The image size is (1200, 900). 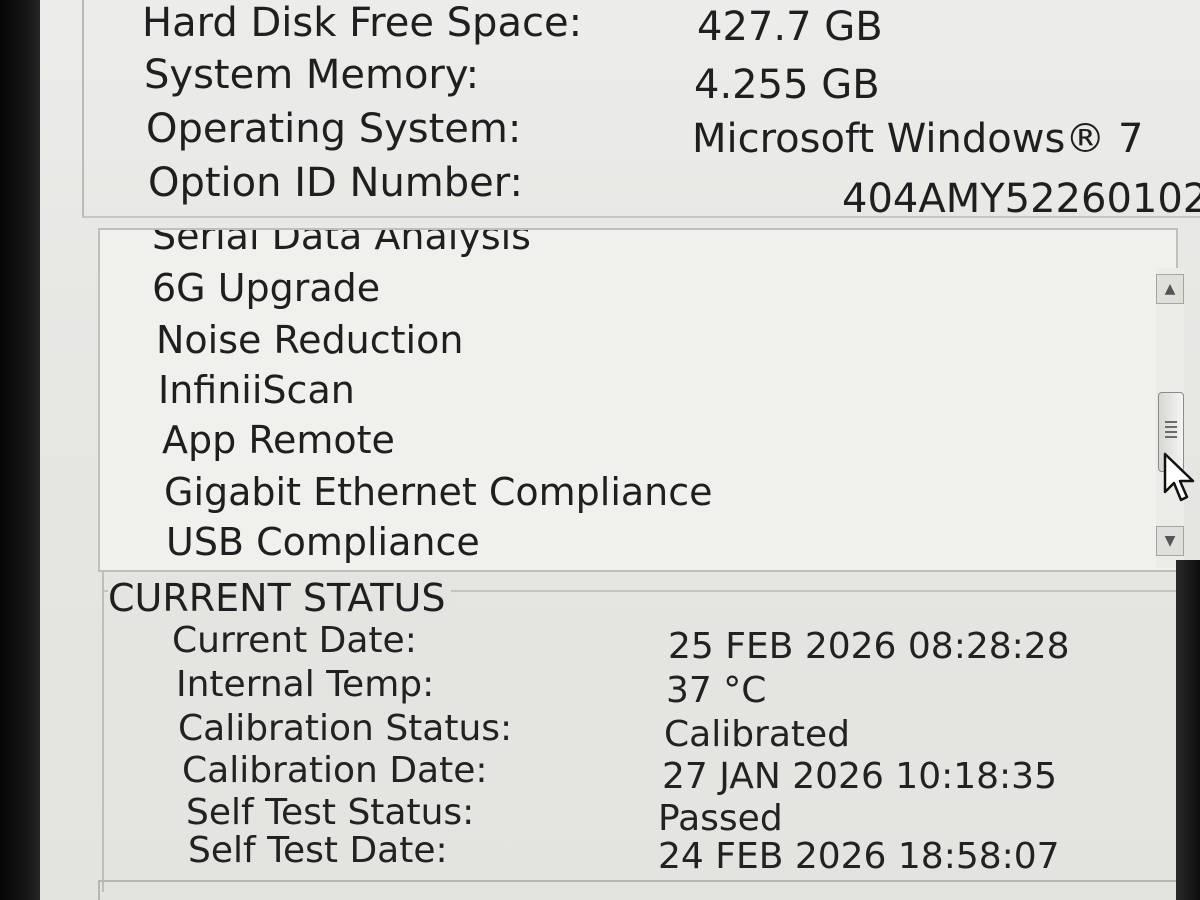 I want to click on monitor-bezel-left, so click(x=22, y=450).